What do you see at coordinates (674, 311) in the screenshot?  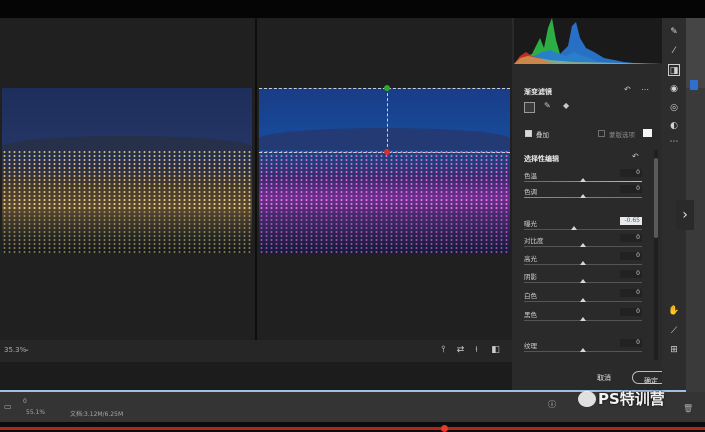 I see `hand-icon: ✋` at bounding box center [674, 311].